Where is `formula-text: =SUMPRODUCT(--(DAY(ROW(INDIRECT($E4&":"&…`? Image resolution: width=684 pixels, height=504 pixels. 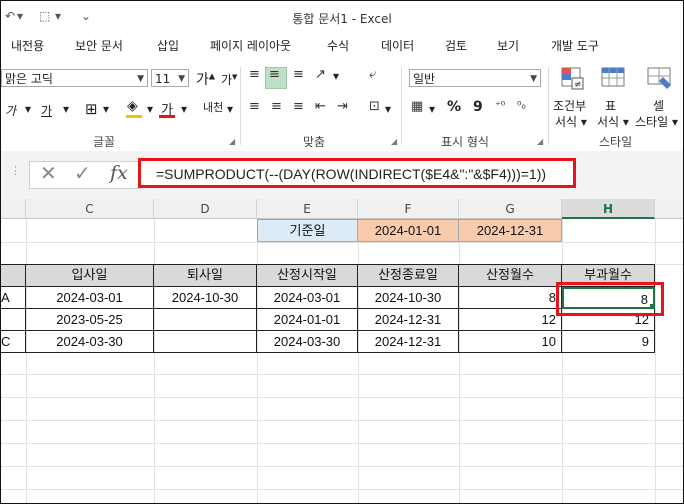 formula-text: =SUMPRODUCT(--(DAY(ROW(INDIRECT($E4&":"&… is located at coordinates (351, 174).